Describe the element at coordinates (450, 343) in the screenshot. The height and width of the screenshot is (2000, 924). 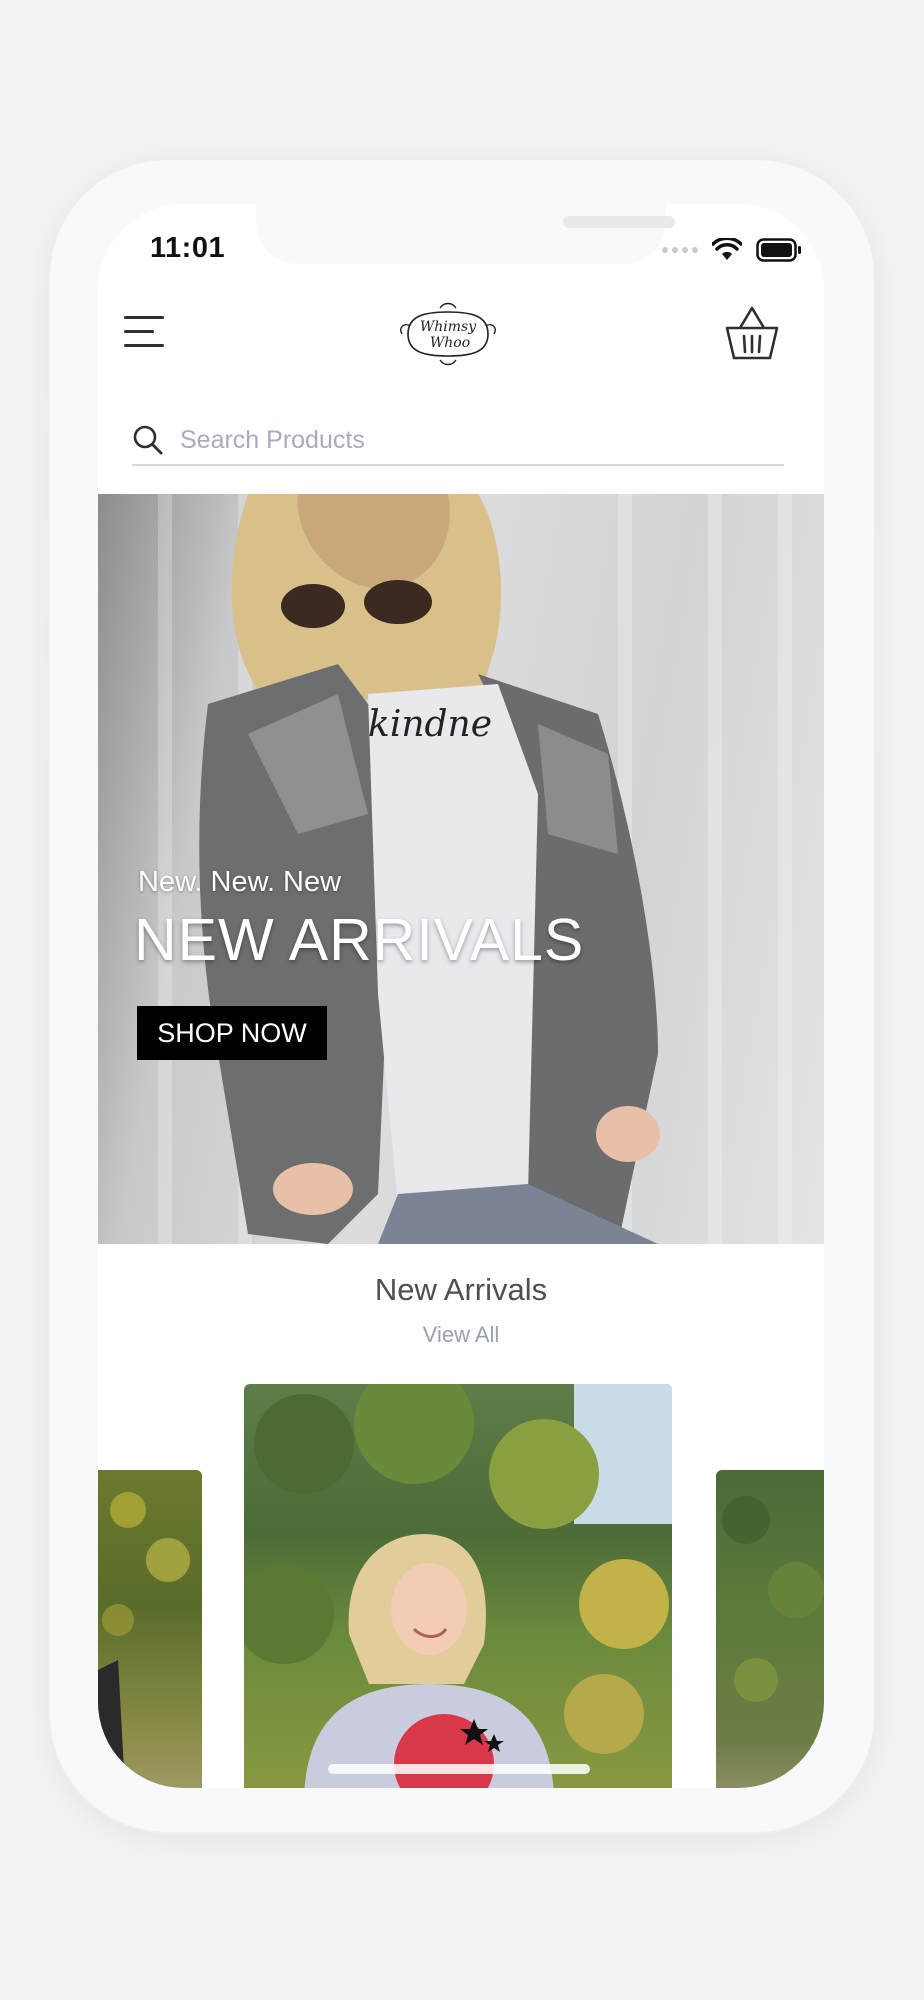
I see `logo-text-line2: Whoo` at that location.